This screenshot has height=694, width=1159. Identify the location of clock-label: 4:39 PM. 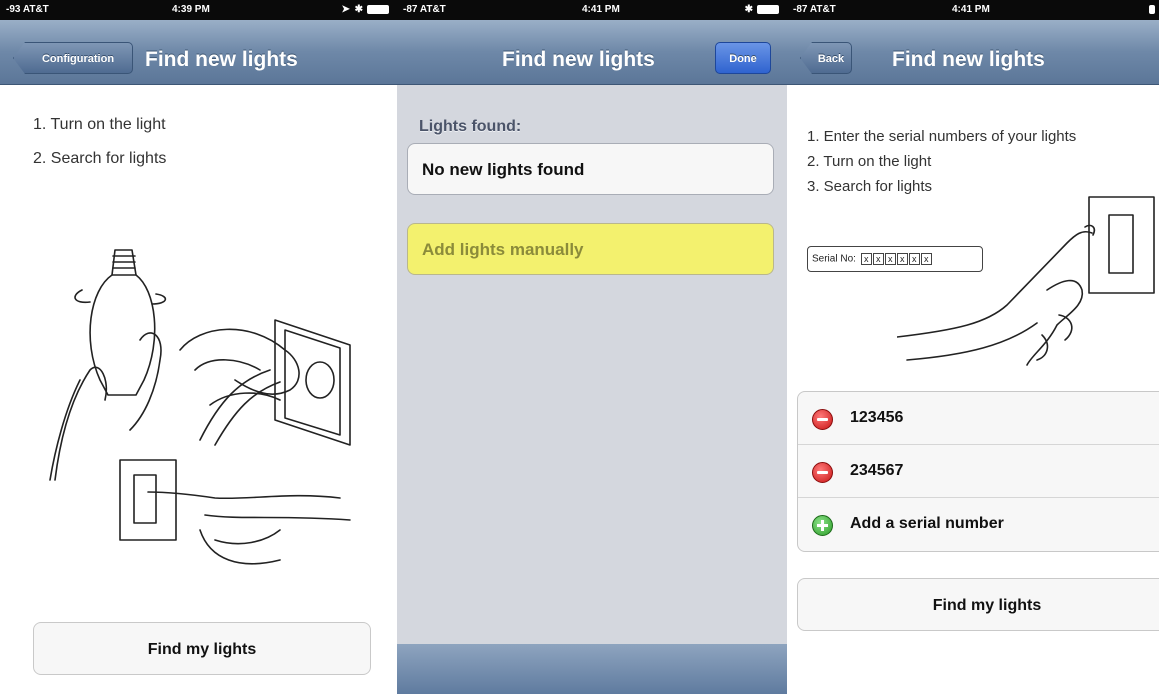
(191, 9).